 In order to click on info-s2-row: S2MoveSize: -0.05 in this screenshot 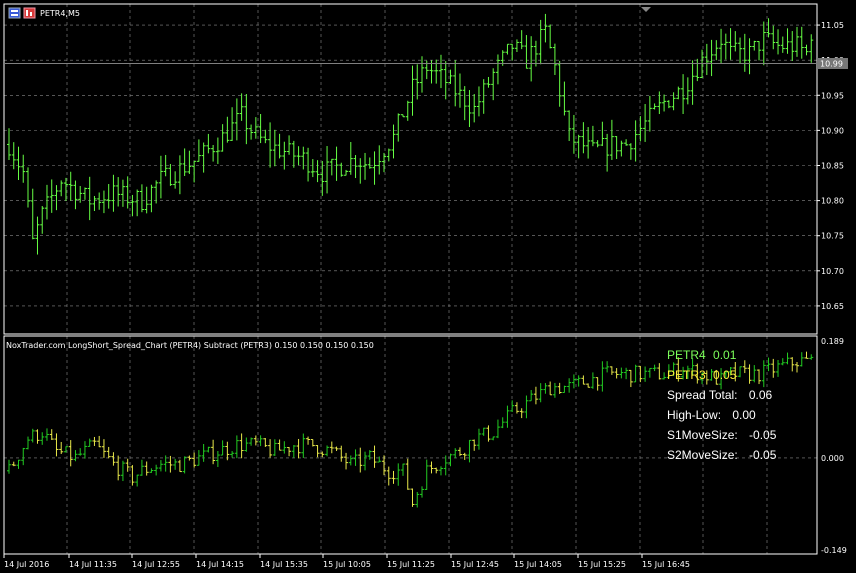, I will do `click(721, 455)`.